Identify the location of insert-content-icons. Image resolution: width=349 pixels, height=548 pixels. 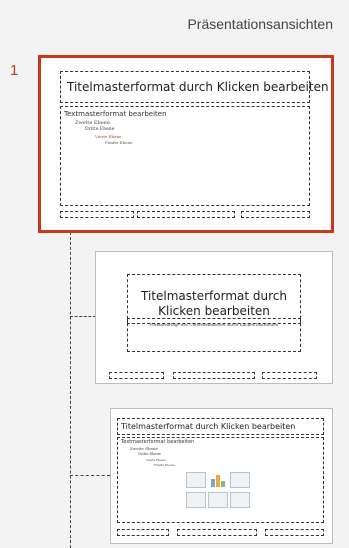
(218, 492).